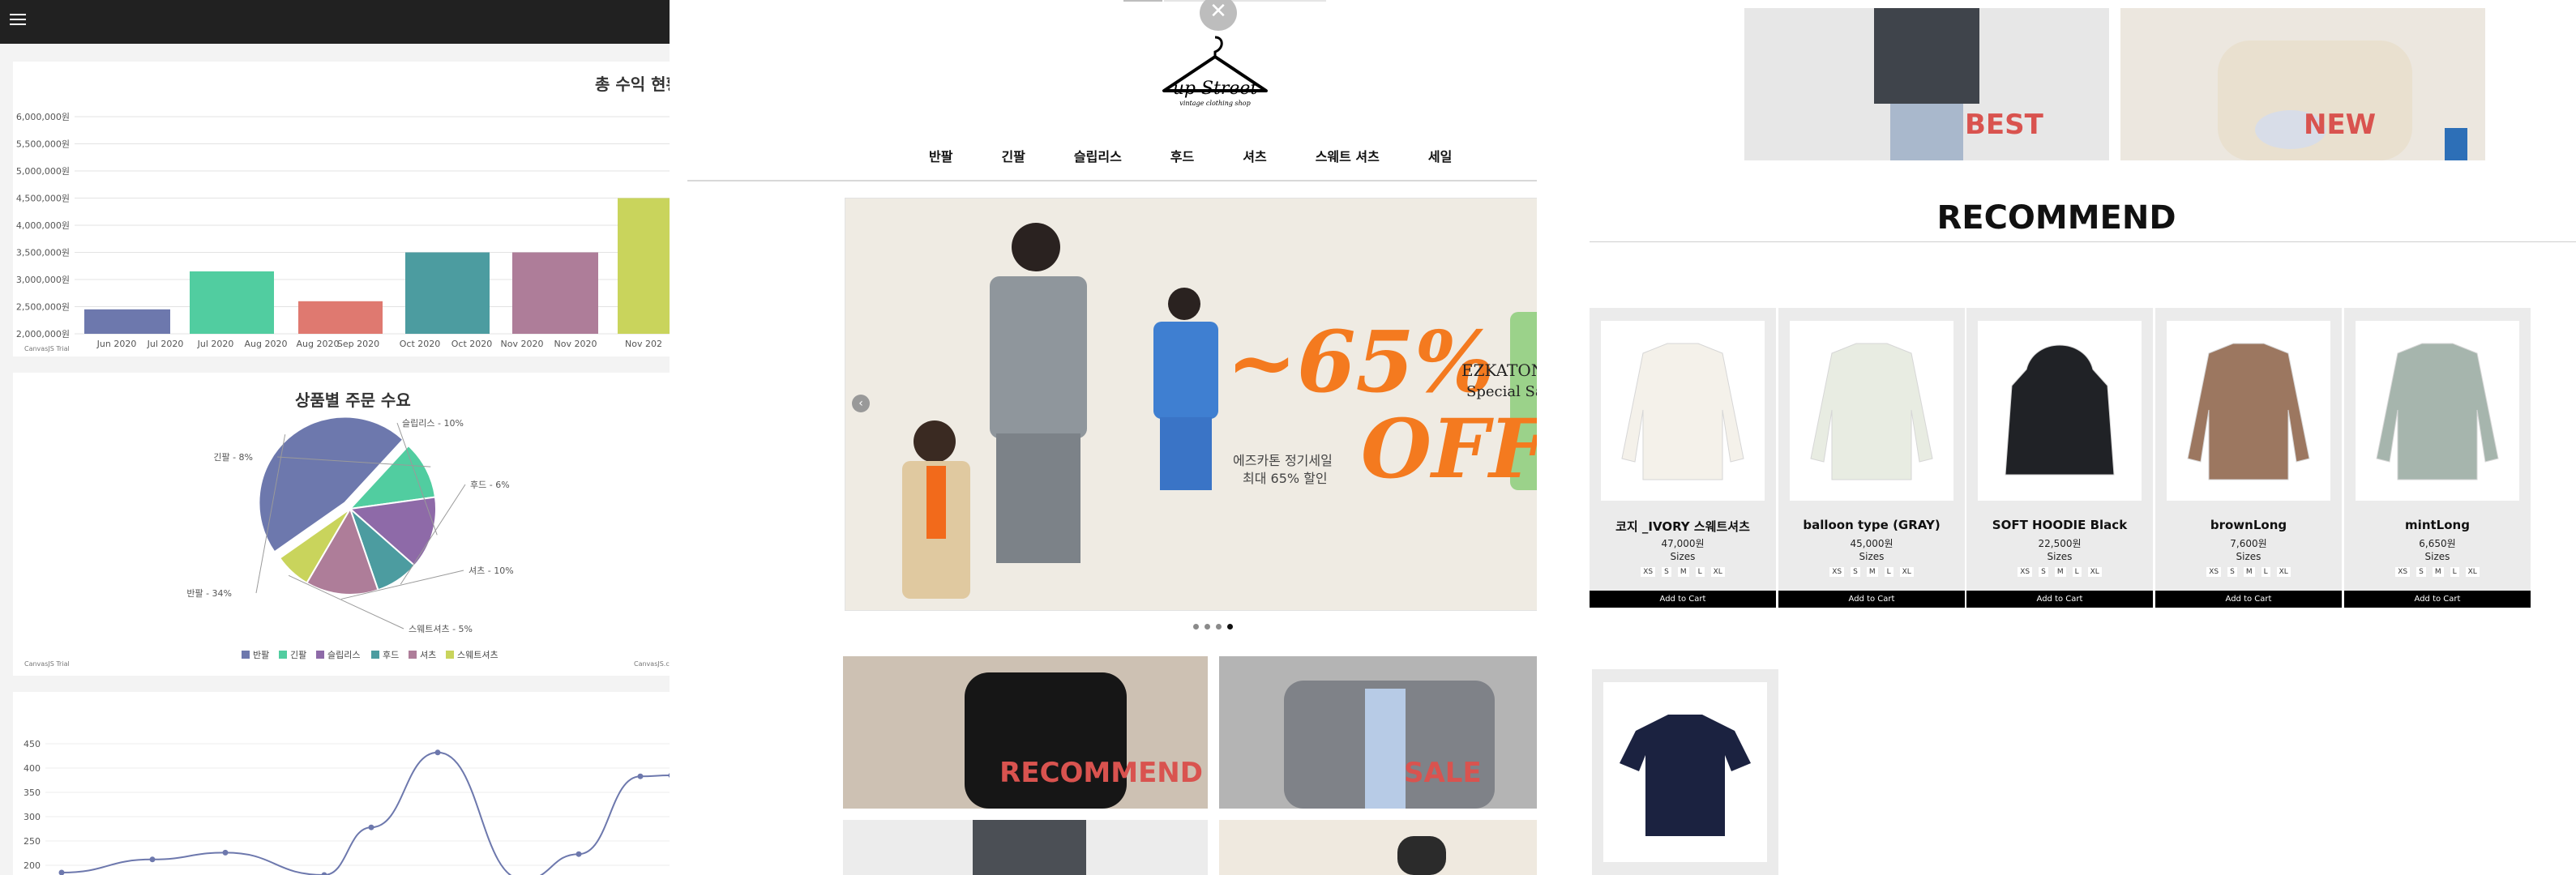 The image size is (2576, 875). Describe the element at coordinates (2248, 525) in the screenshot. I see `product-name: brownLong` at that location.